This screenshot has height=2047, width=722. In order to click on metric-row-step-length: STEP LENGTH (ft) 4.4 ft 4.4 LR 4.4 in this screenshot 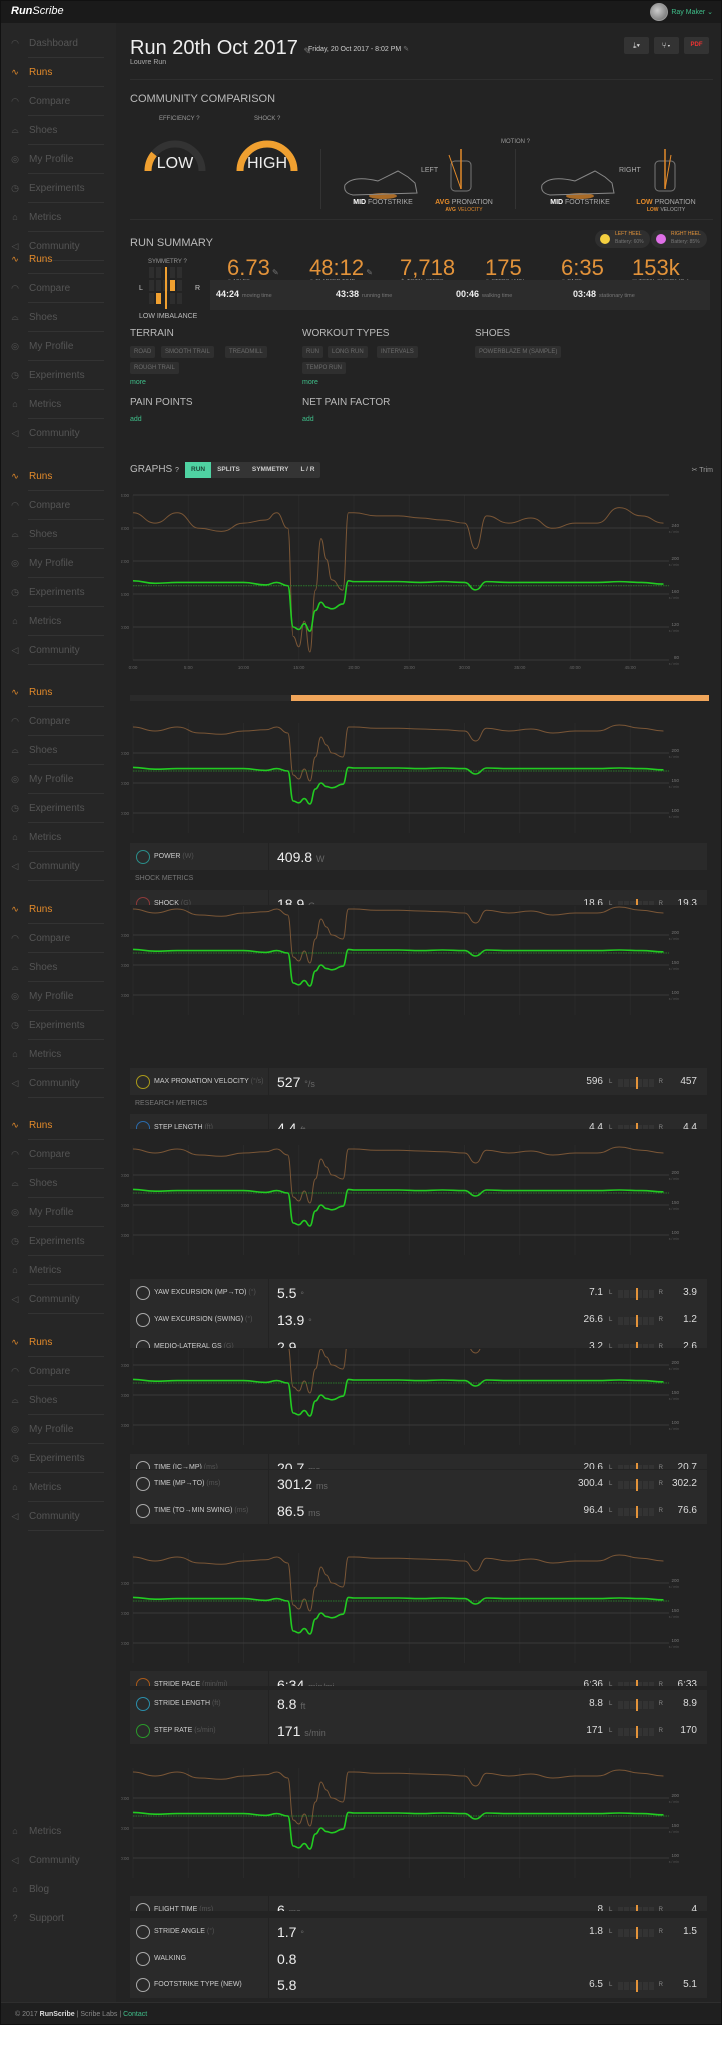, I will do `click(418, 1122)`.